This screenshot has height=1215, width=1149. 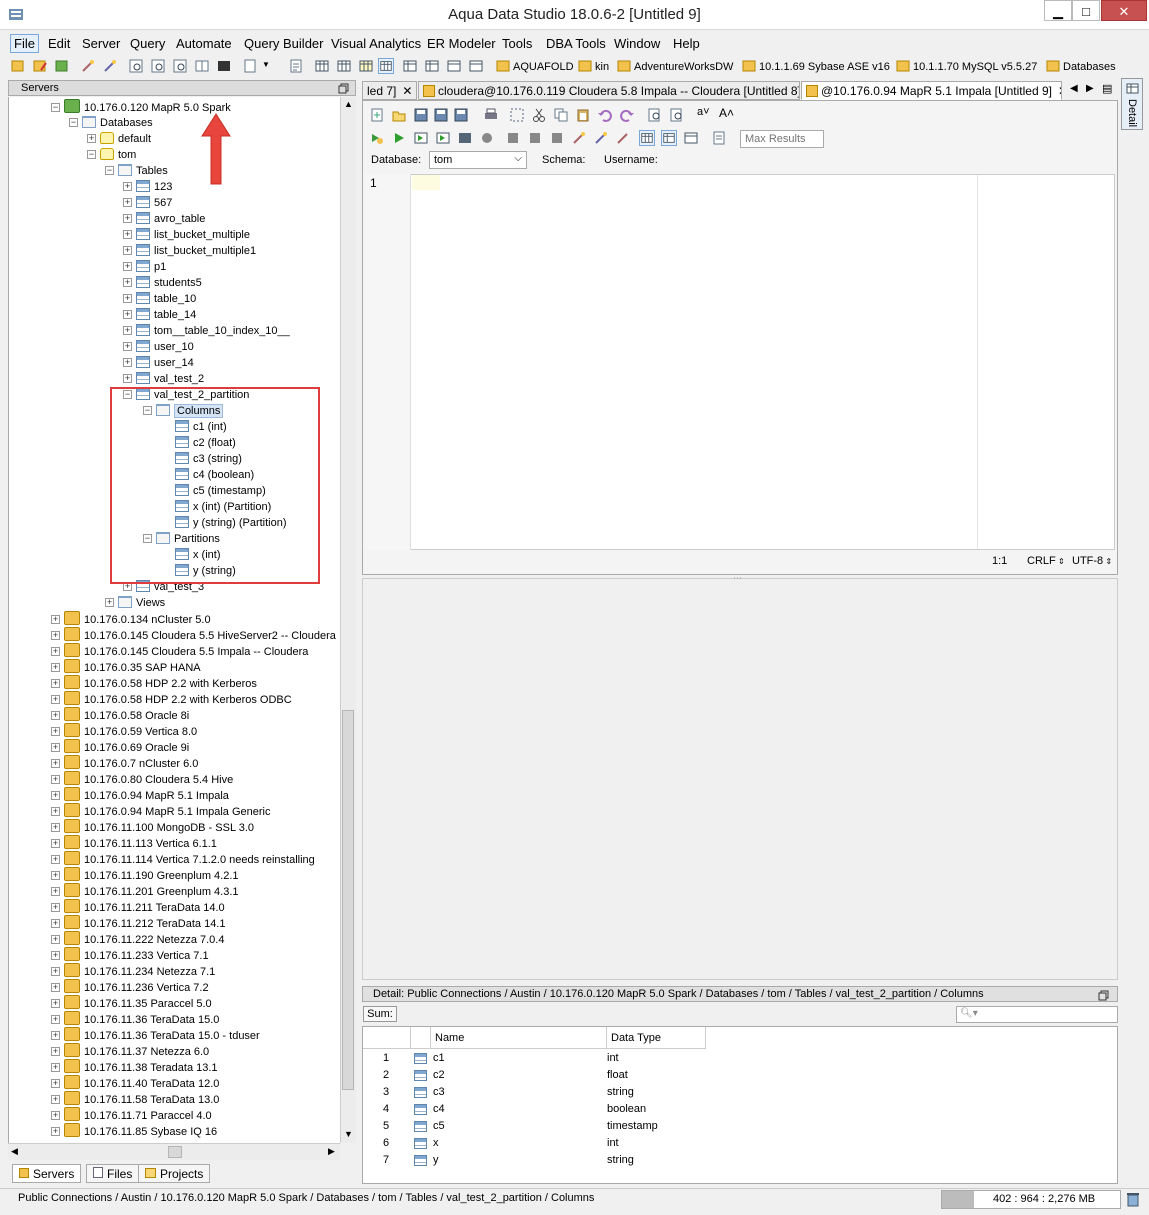 What do you see at coordinates (1124, 10) in the screenshot?
I see `close-button: ✕` at bounding box center [1124, 10].